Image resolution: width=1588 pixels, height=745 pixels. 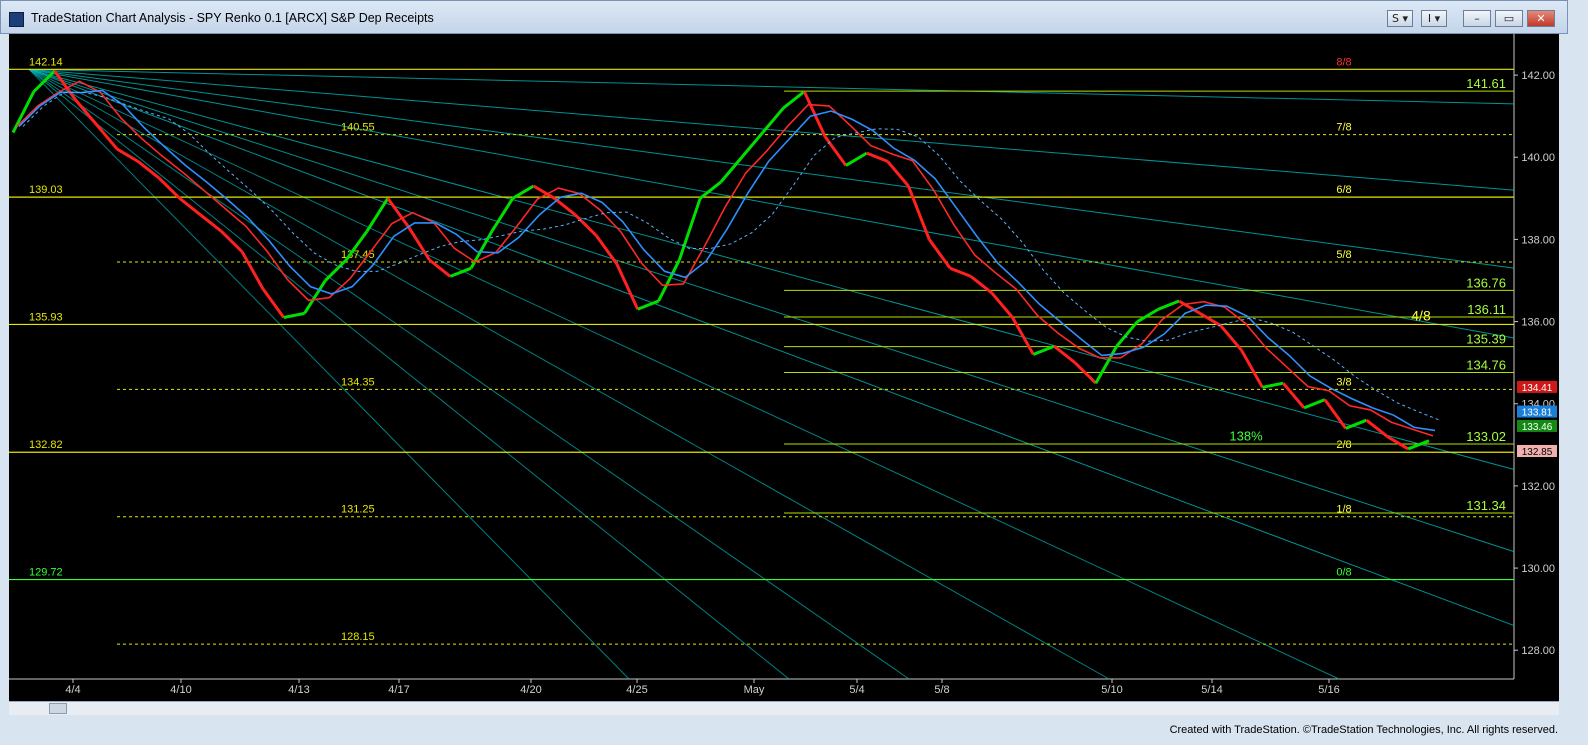 What do you see at coordinates (1343, 382) in the screenshot?
I see `murrey-label: 3/8` at bounding box center [1343, 382].